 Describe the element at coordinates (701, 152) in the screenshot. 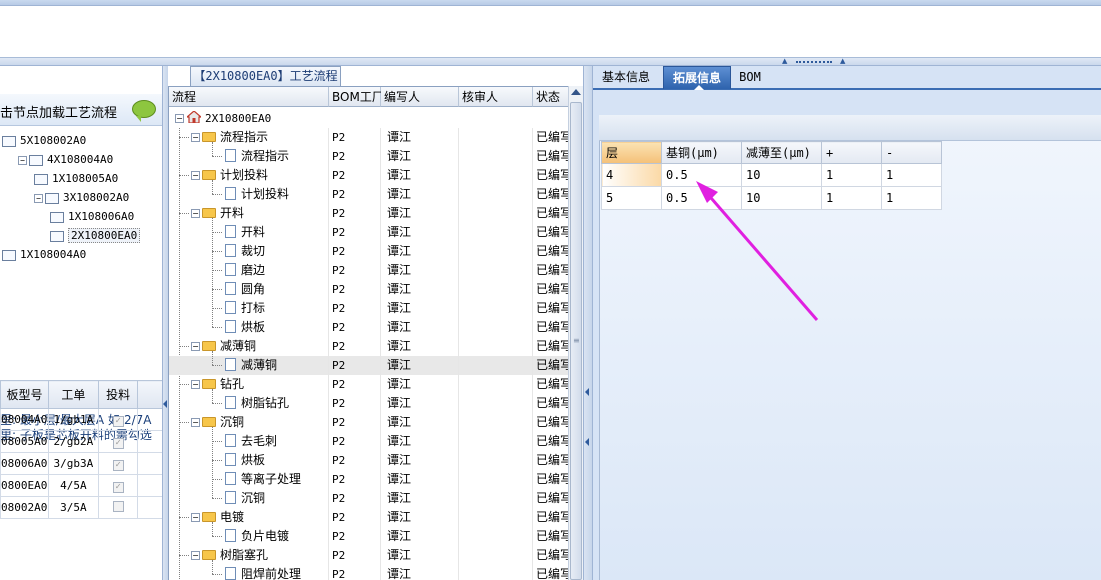

I see `col-base-copper: 基铜(μm)` at that location.